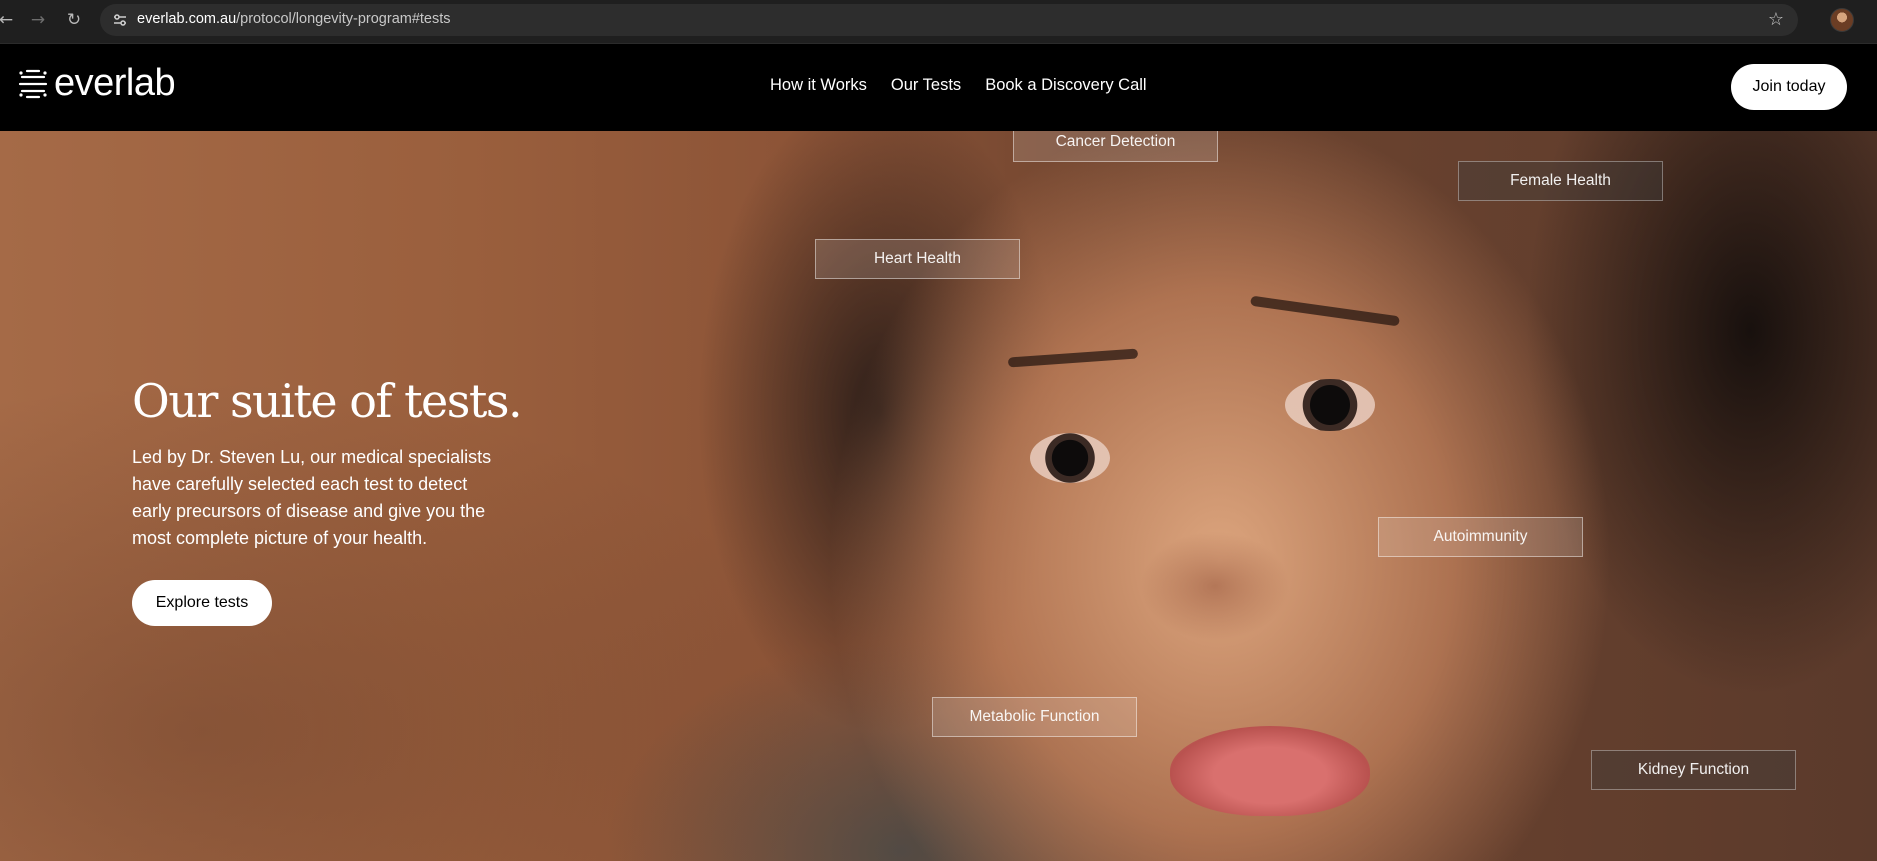 Image resolution: width=1877 pixels, height=861 pixels. Describe the element at coordinates (1115, 146) in the screenshot. I see `tag-cancer-detection: Cancer Detection` at that location.